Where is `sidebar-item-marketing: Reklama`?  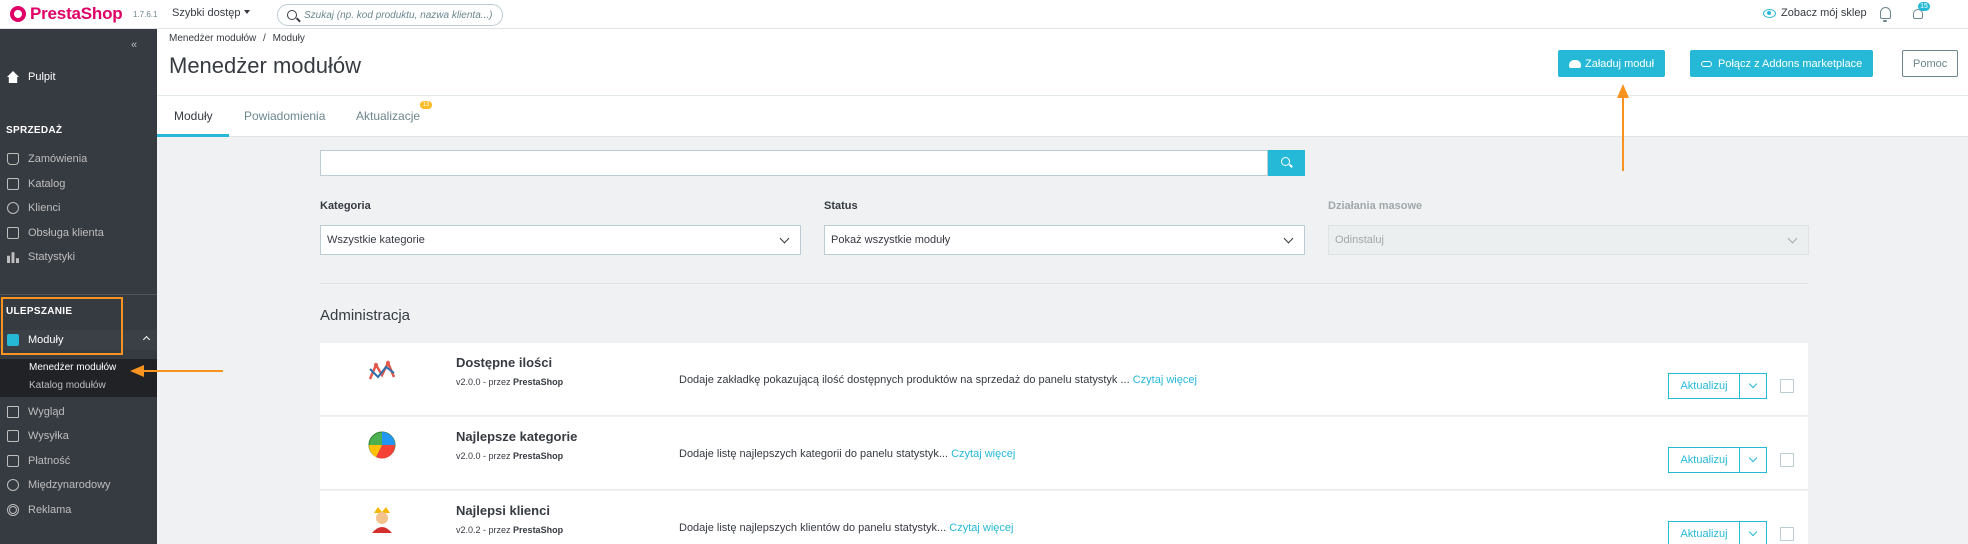
sidebar-item-marketing: Reklama is located at coordinates (78, 510).